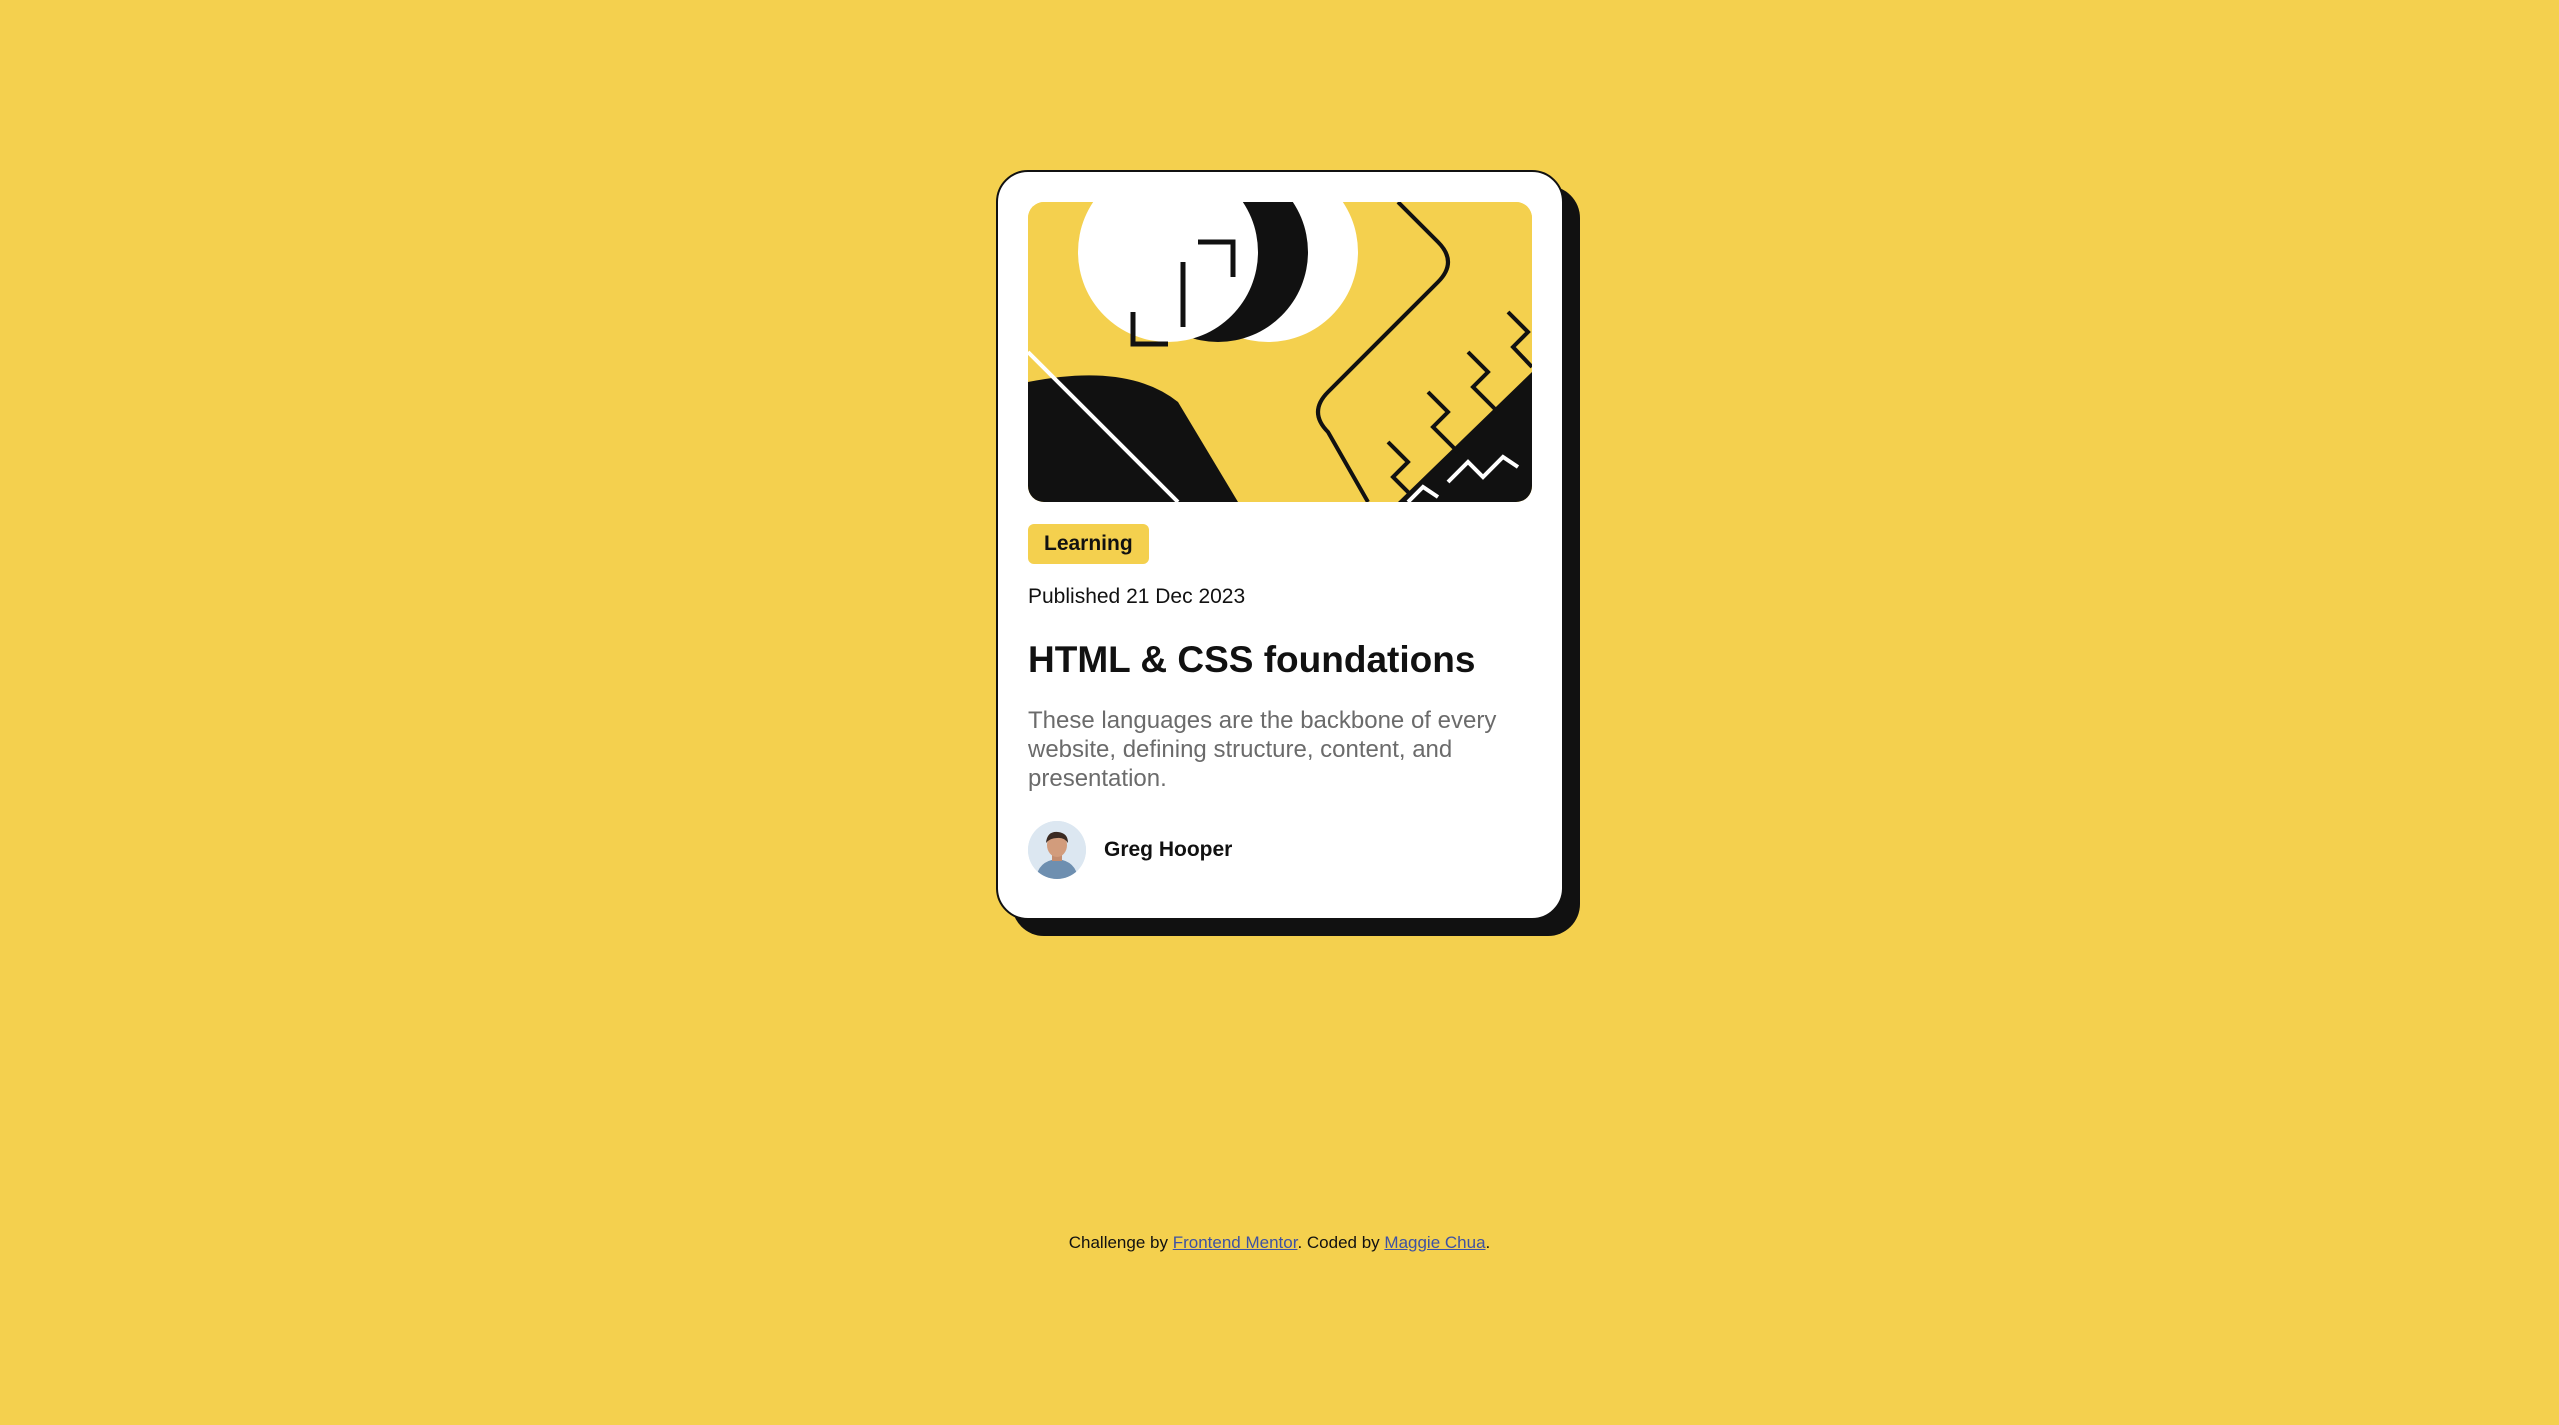 This screenshot has width=2559, height=1425. What do you see at coordinates (1434, 1242) in the screenshot?
I see `author-link: Maggie Chua` at bounding box center [1434, 1242].